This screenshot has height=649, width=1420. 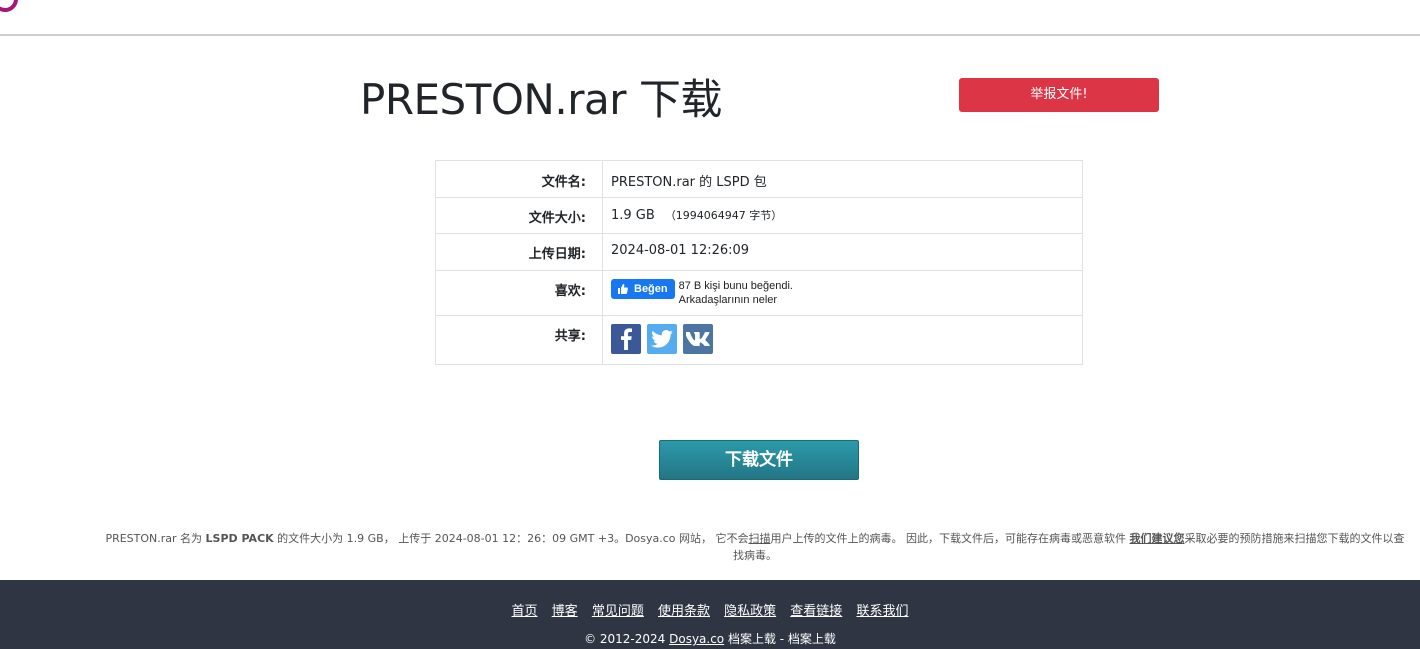 I want to click on notice-file-label: LSPD PACK, so click(x=239, y=538).